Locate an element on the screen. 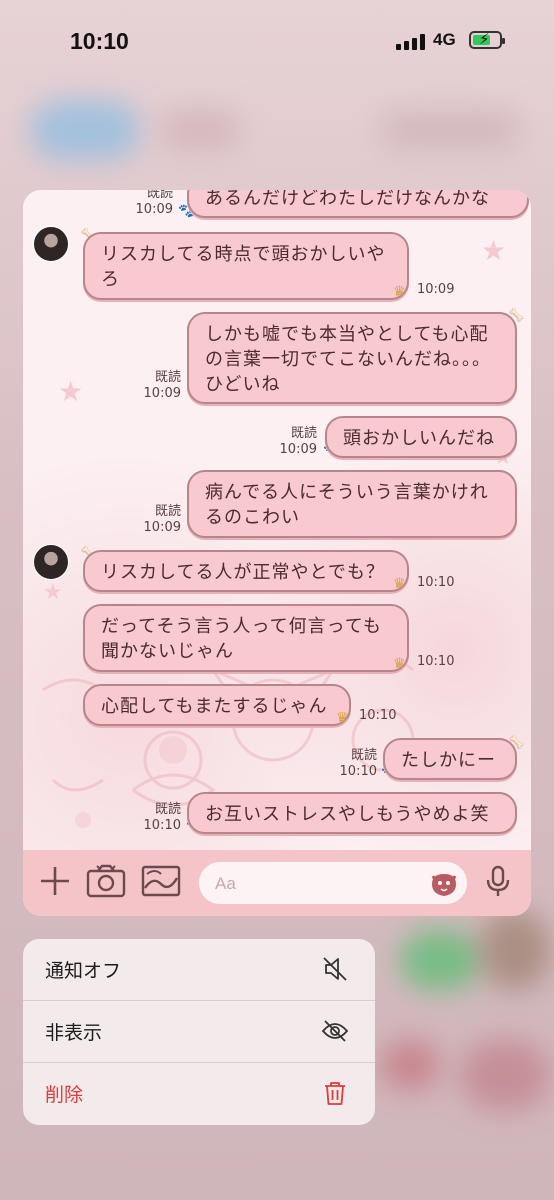 Image resolution: width=554 pixels, height=1200 pixels. battery-icon: ⚡ is located at coordinates (487, 39).